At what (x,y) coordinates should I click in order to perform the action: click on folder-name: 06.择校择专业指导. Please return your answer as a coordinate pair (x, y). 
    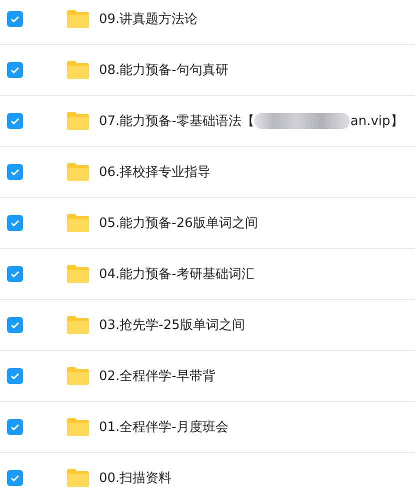
    Looking at the image, I should click on (155, 172).